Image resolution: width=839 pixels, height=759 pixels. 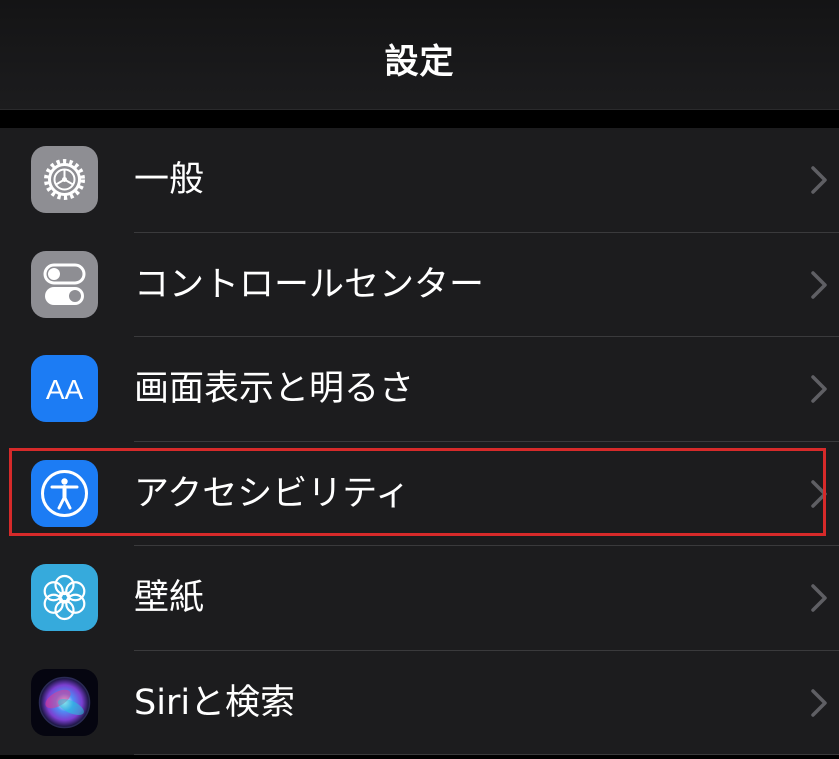 What do you see at coordinates (419, 494) in the screenshot?
I see `settings-row-accessibility: アクセシビリティ` at bounding box center [419, 494].